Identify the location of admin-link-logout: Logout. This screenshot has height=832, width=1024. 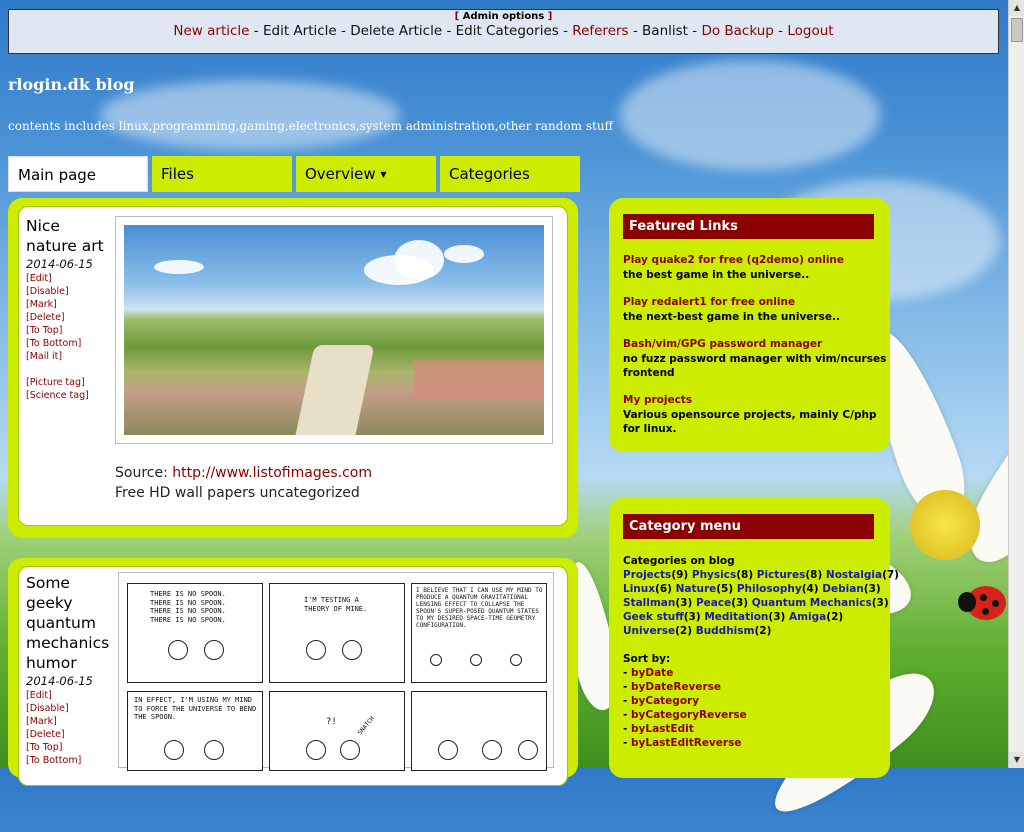
(810, 31).